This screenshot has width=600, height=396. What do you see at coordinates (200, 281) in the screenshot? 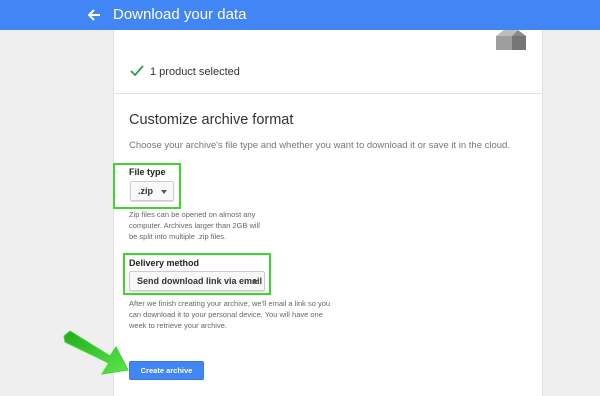
I see `delivery-method-value: Send download link via email` at bounding box center [200, 281].